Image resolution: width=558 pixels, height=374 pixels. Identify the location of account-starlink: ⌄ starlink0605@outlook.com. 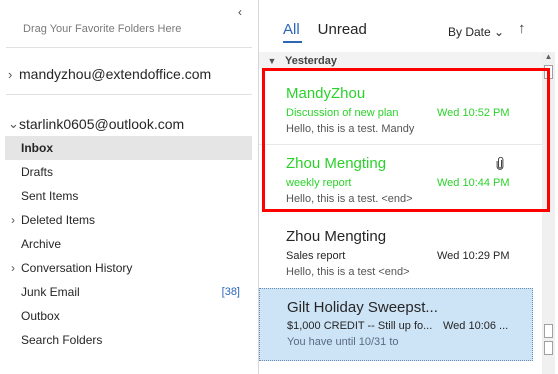
(96, 124).